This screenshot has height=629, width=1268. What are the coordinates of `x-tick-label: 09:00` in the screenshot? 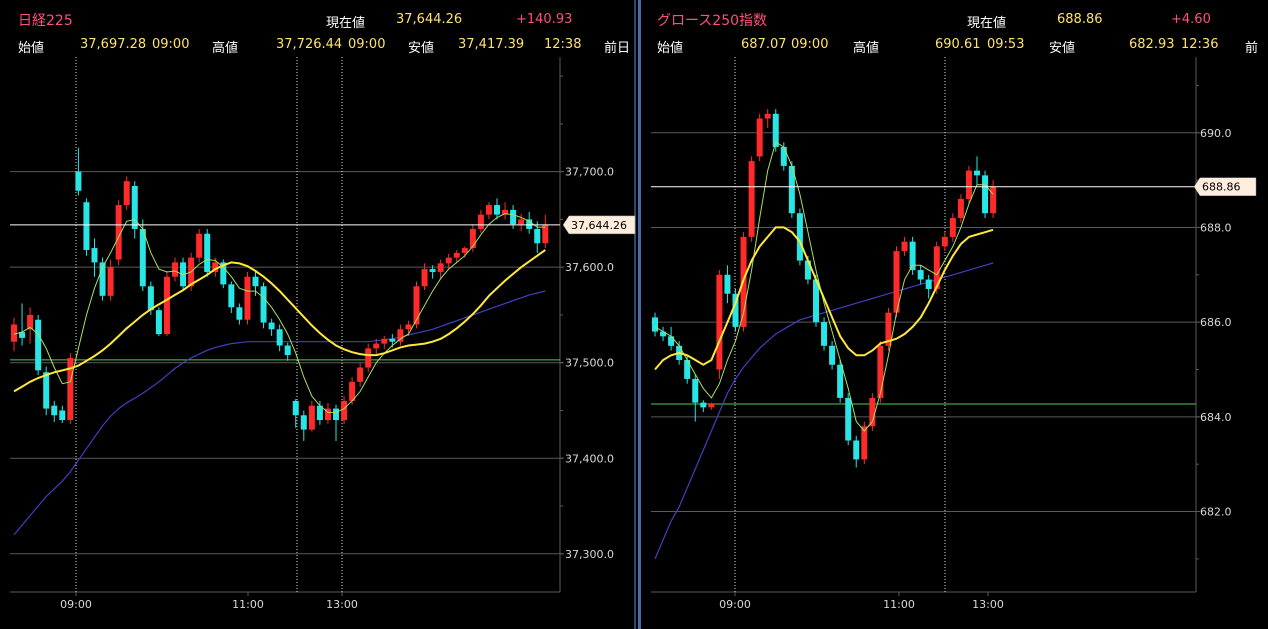 It's located at (76, 604).